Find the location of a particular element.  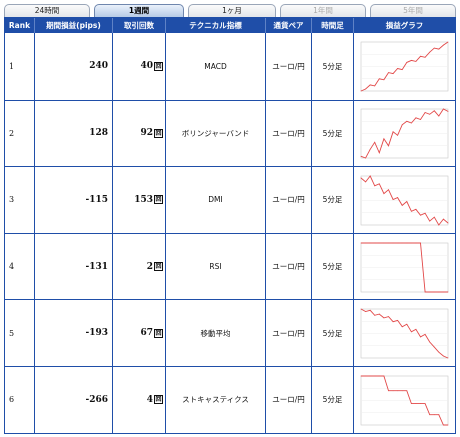

header-indicator: テクニカル指標 is located at coordinates (216, 25).